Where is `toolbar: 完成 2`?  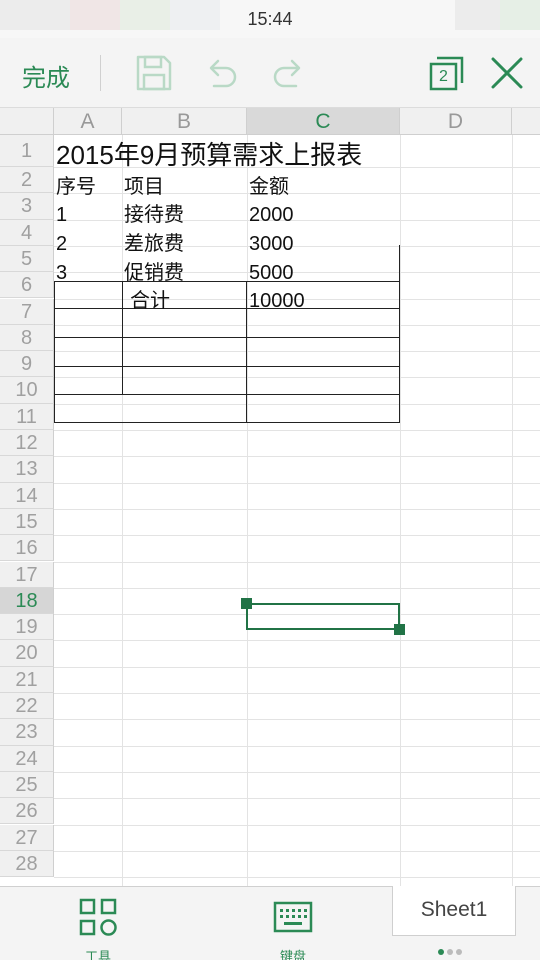
toolbar: 完成 2 is located at coordinates (270, 73).